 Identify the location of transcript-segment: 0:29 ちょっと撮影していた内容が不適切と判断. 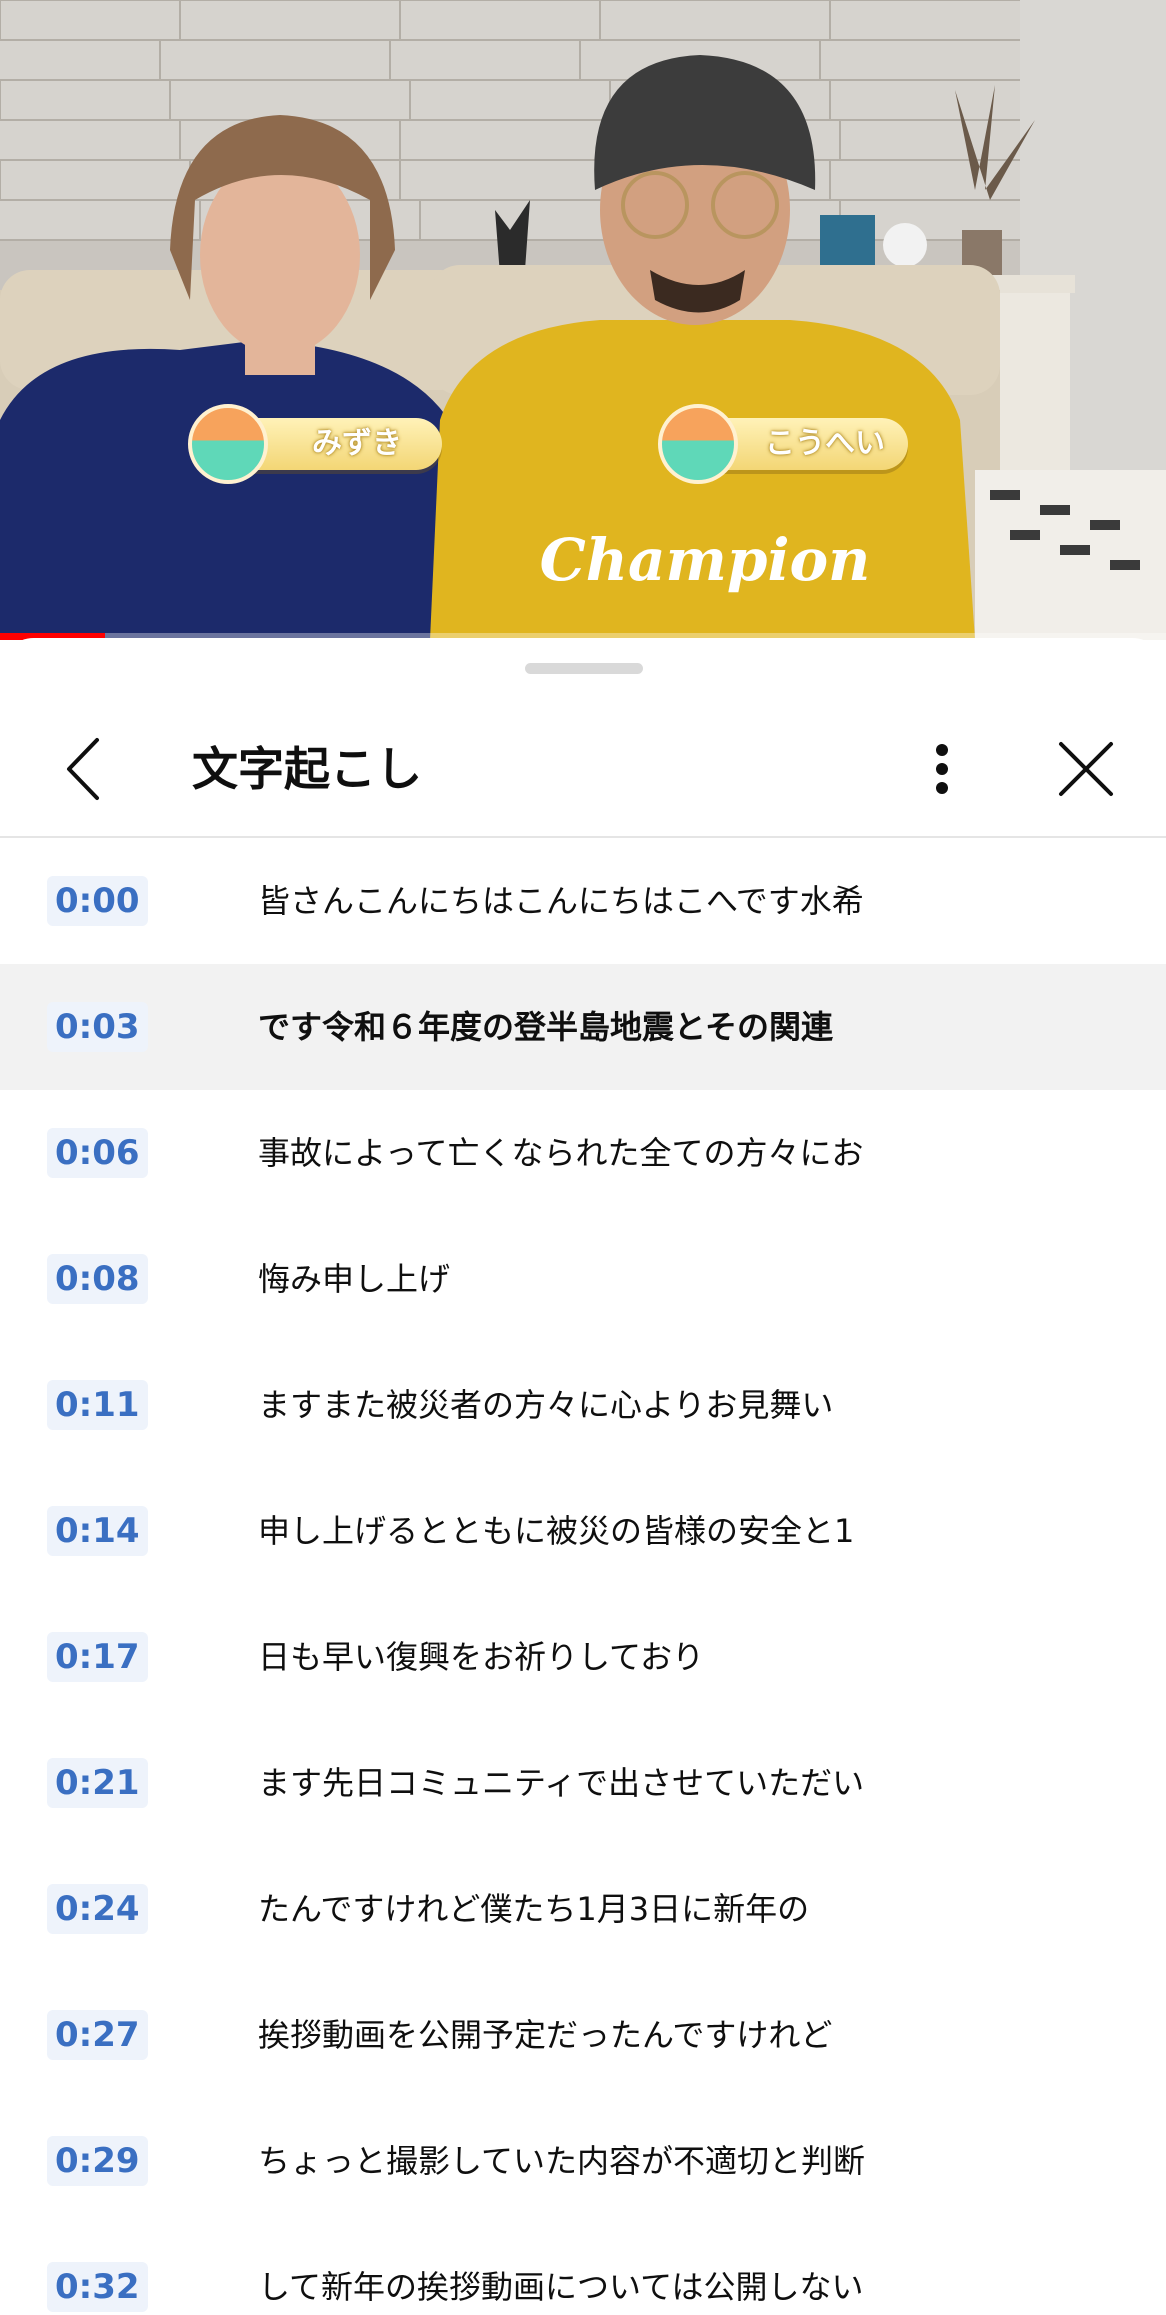
(583, 2161).